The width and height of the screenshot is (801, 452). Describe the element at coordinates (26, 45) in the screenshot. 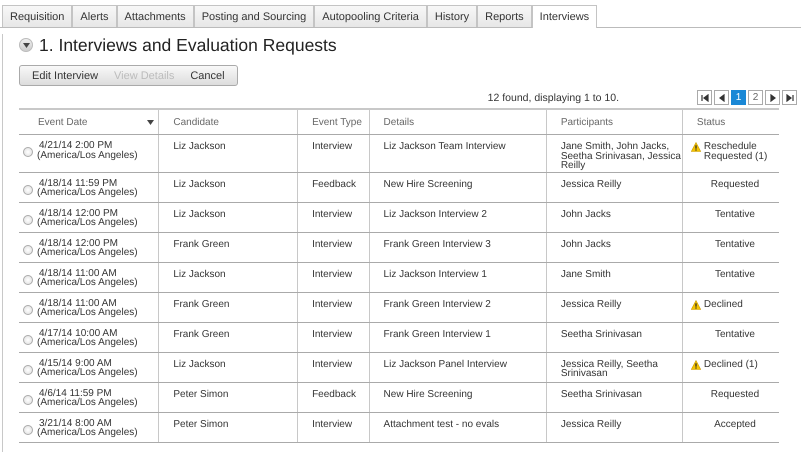

I see `collapse-toggle-icon` at that location.